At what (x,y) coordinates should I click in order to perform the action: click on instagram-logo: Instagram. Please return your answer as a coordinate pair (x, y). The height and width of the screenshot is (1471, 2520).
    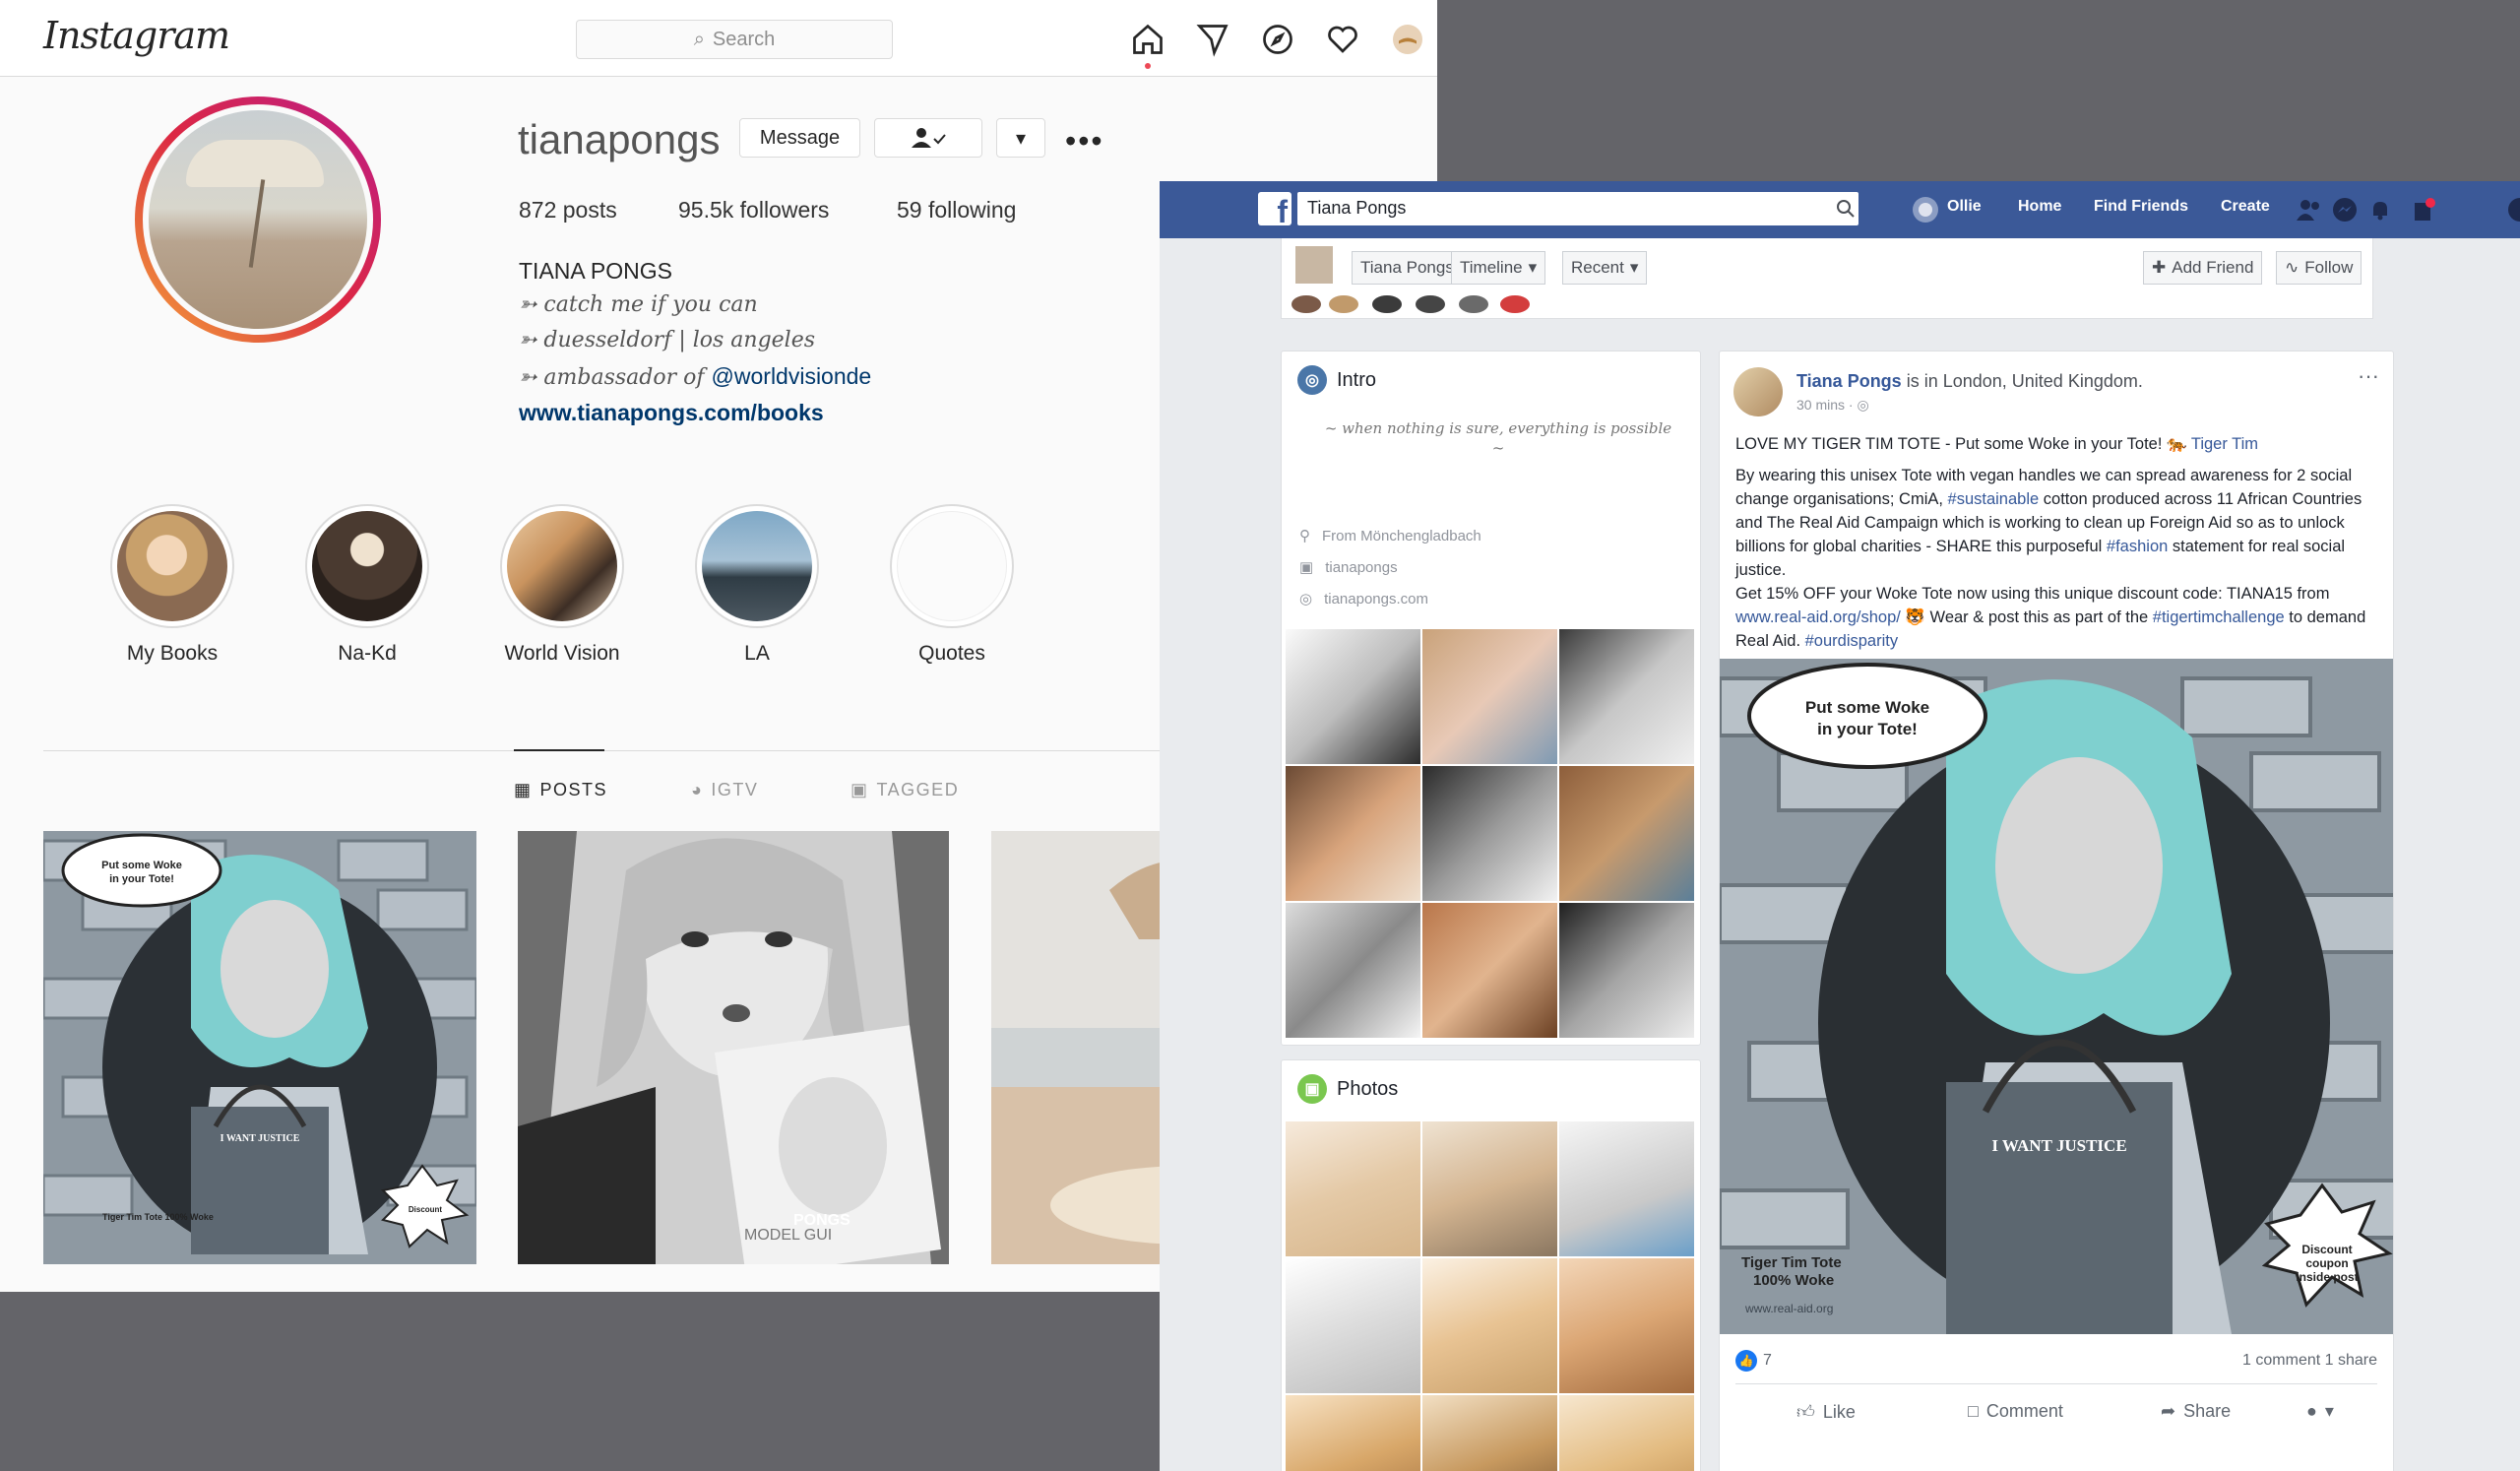
    Looking at the image, I should click on (136, 35).